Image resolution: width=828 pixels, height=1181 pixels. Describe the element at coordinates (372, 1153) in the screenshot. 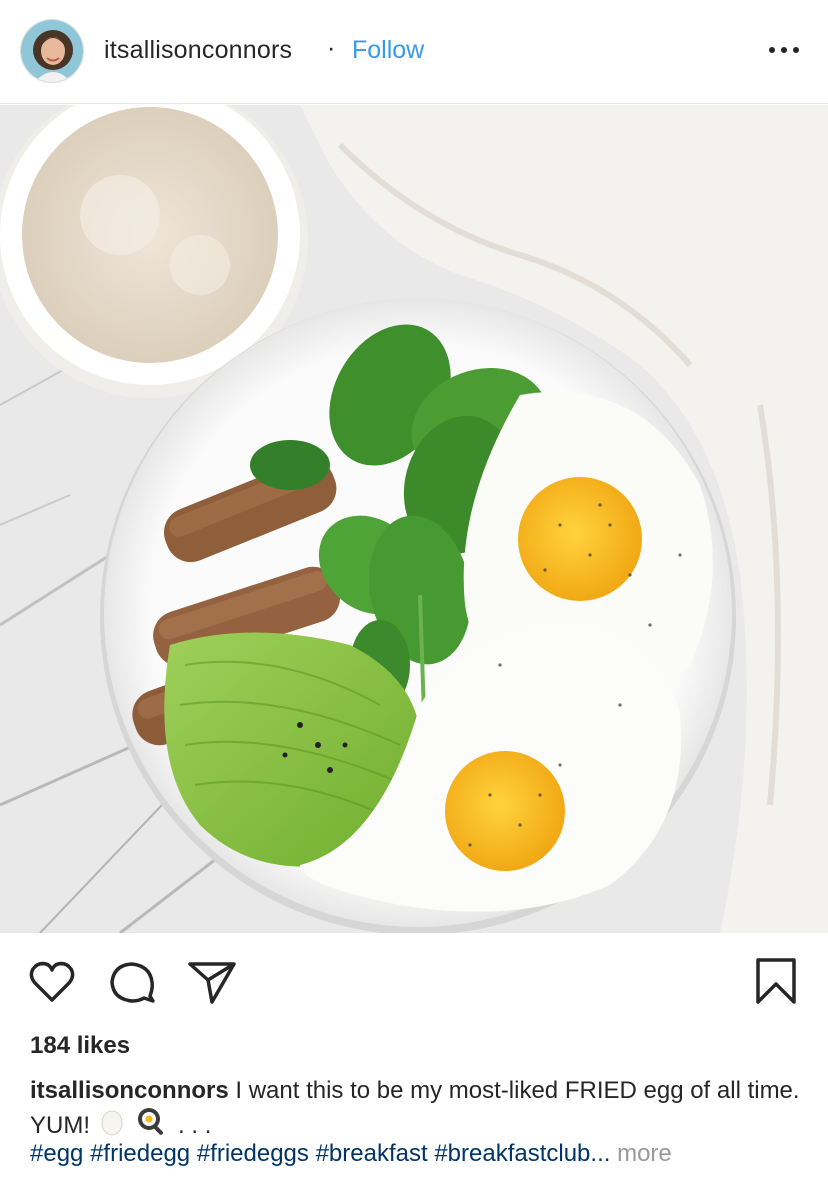

I see `hashtag: #breakfast` at that location.